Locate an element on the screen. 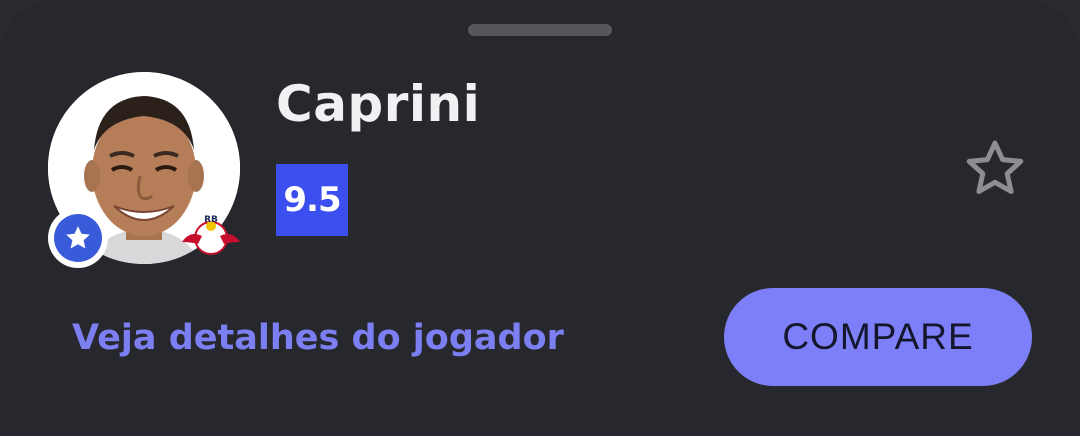  star-icon is located at coordinates (78, 238).